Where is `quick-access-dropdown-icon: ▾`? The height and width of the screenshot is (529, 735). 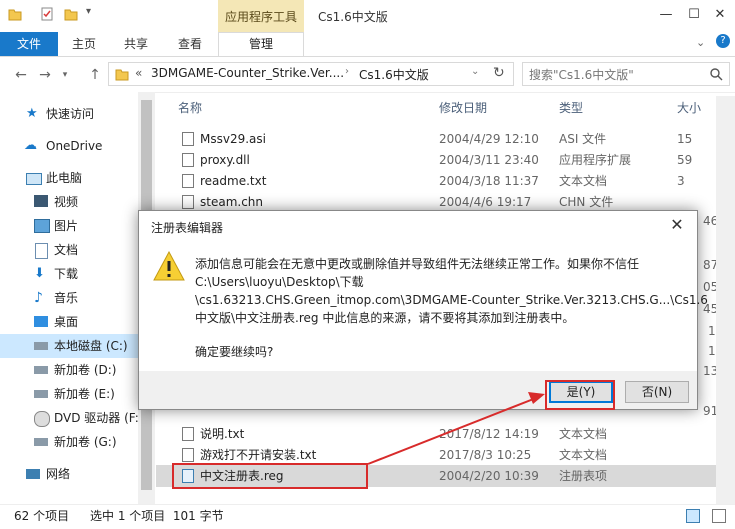
quick-access-dropdown-icon: ▾ is located at coordinates (88, 11).